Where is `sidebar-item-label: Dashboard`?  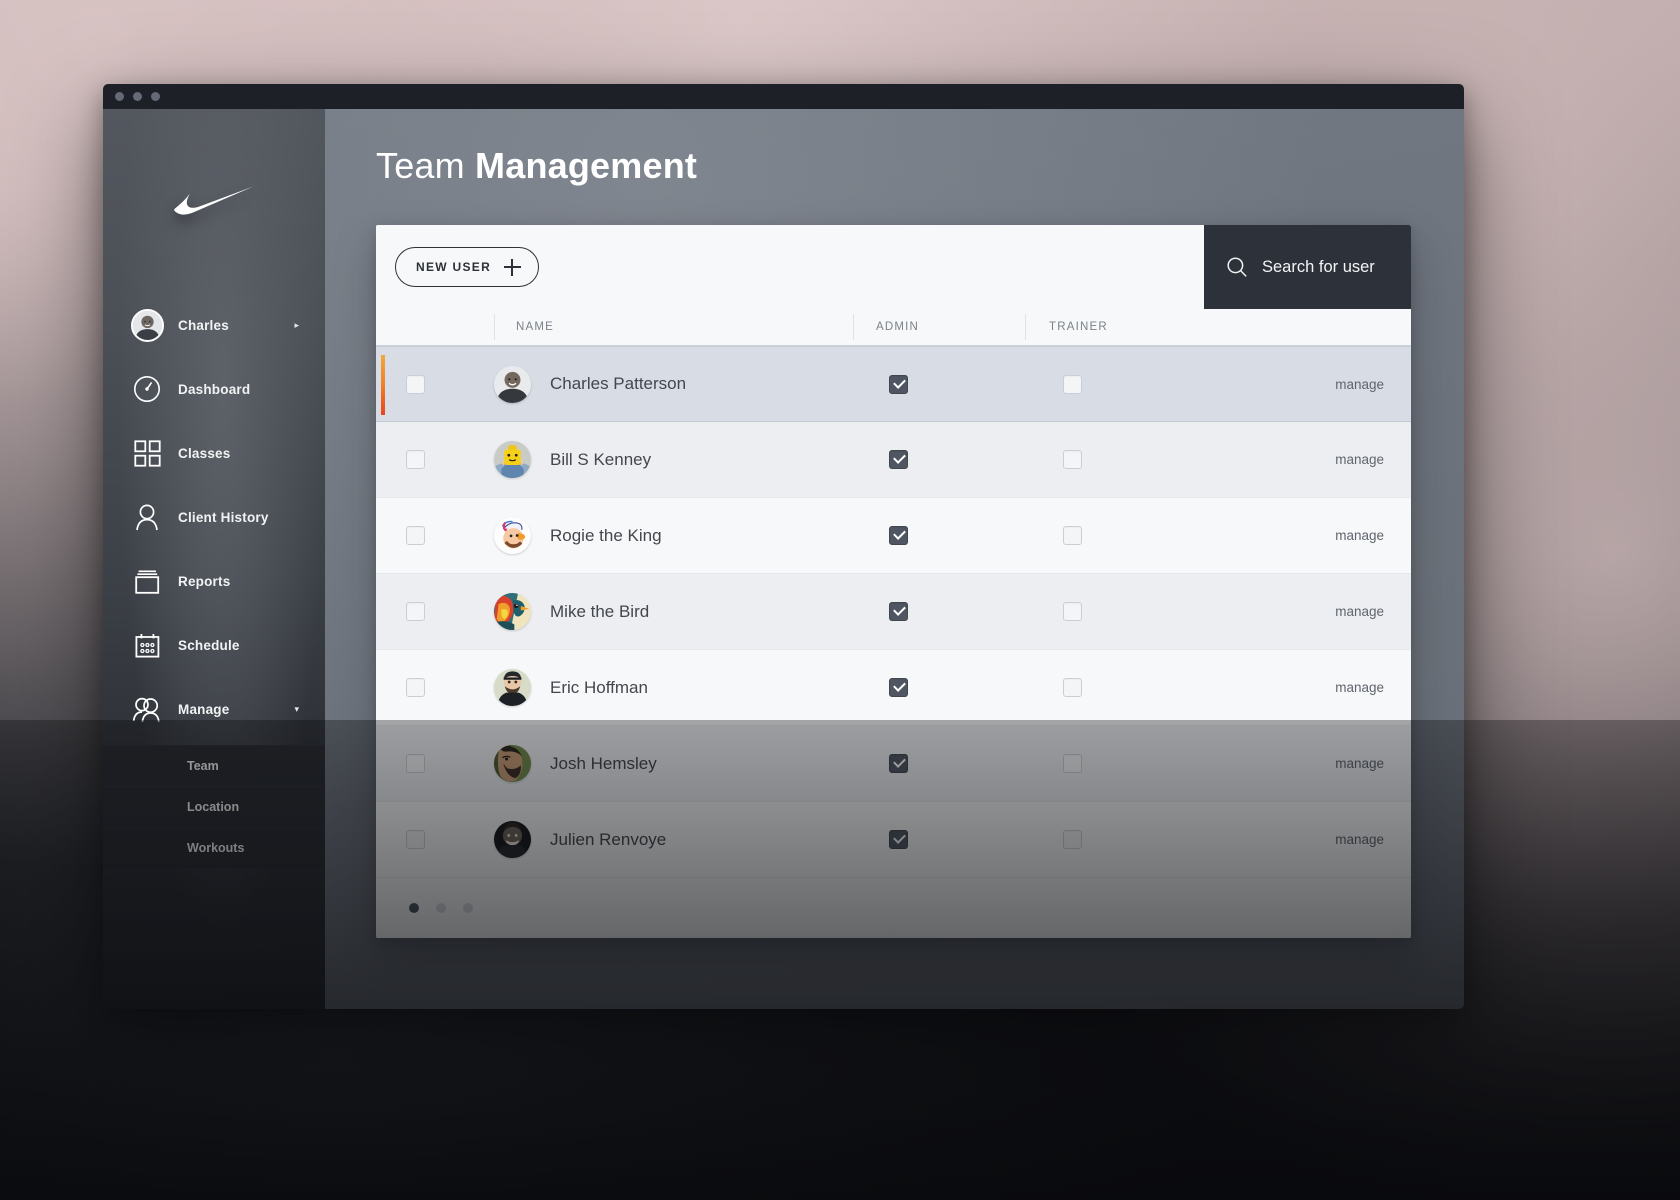 sidebar-item-label: Dashboard is located at coordinates (214, 389).